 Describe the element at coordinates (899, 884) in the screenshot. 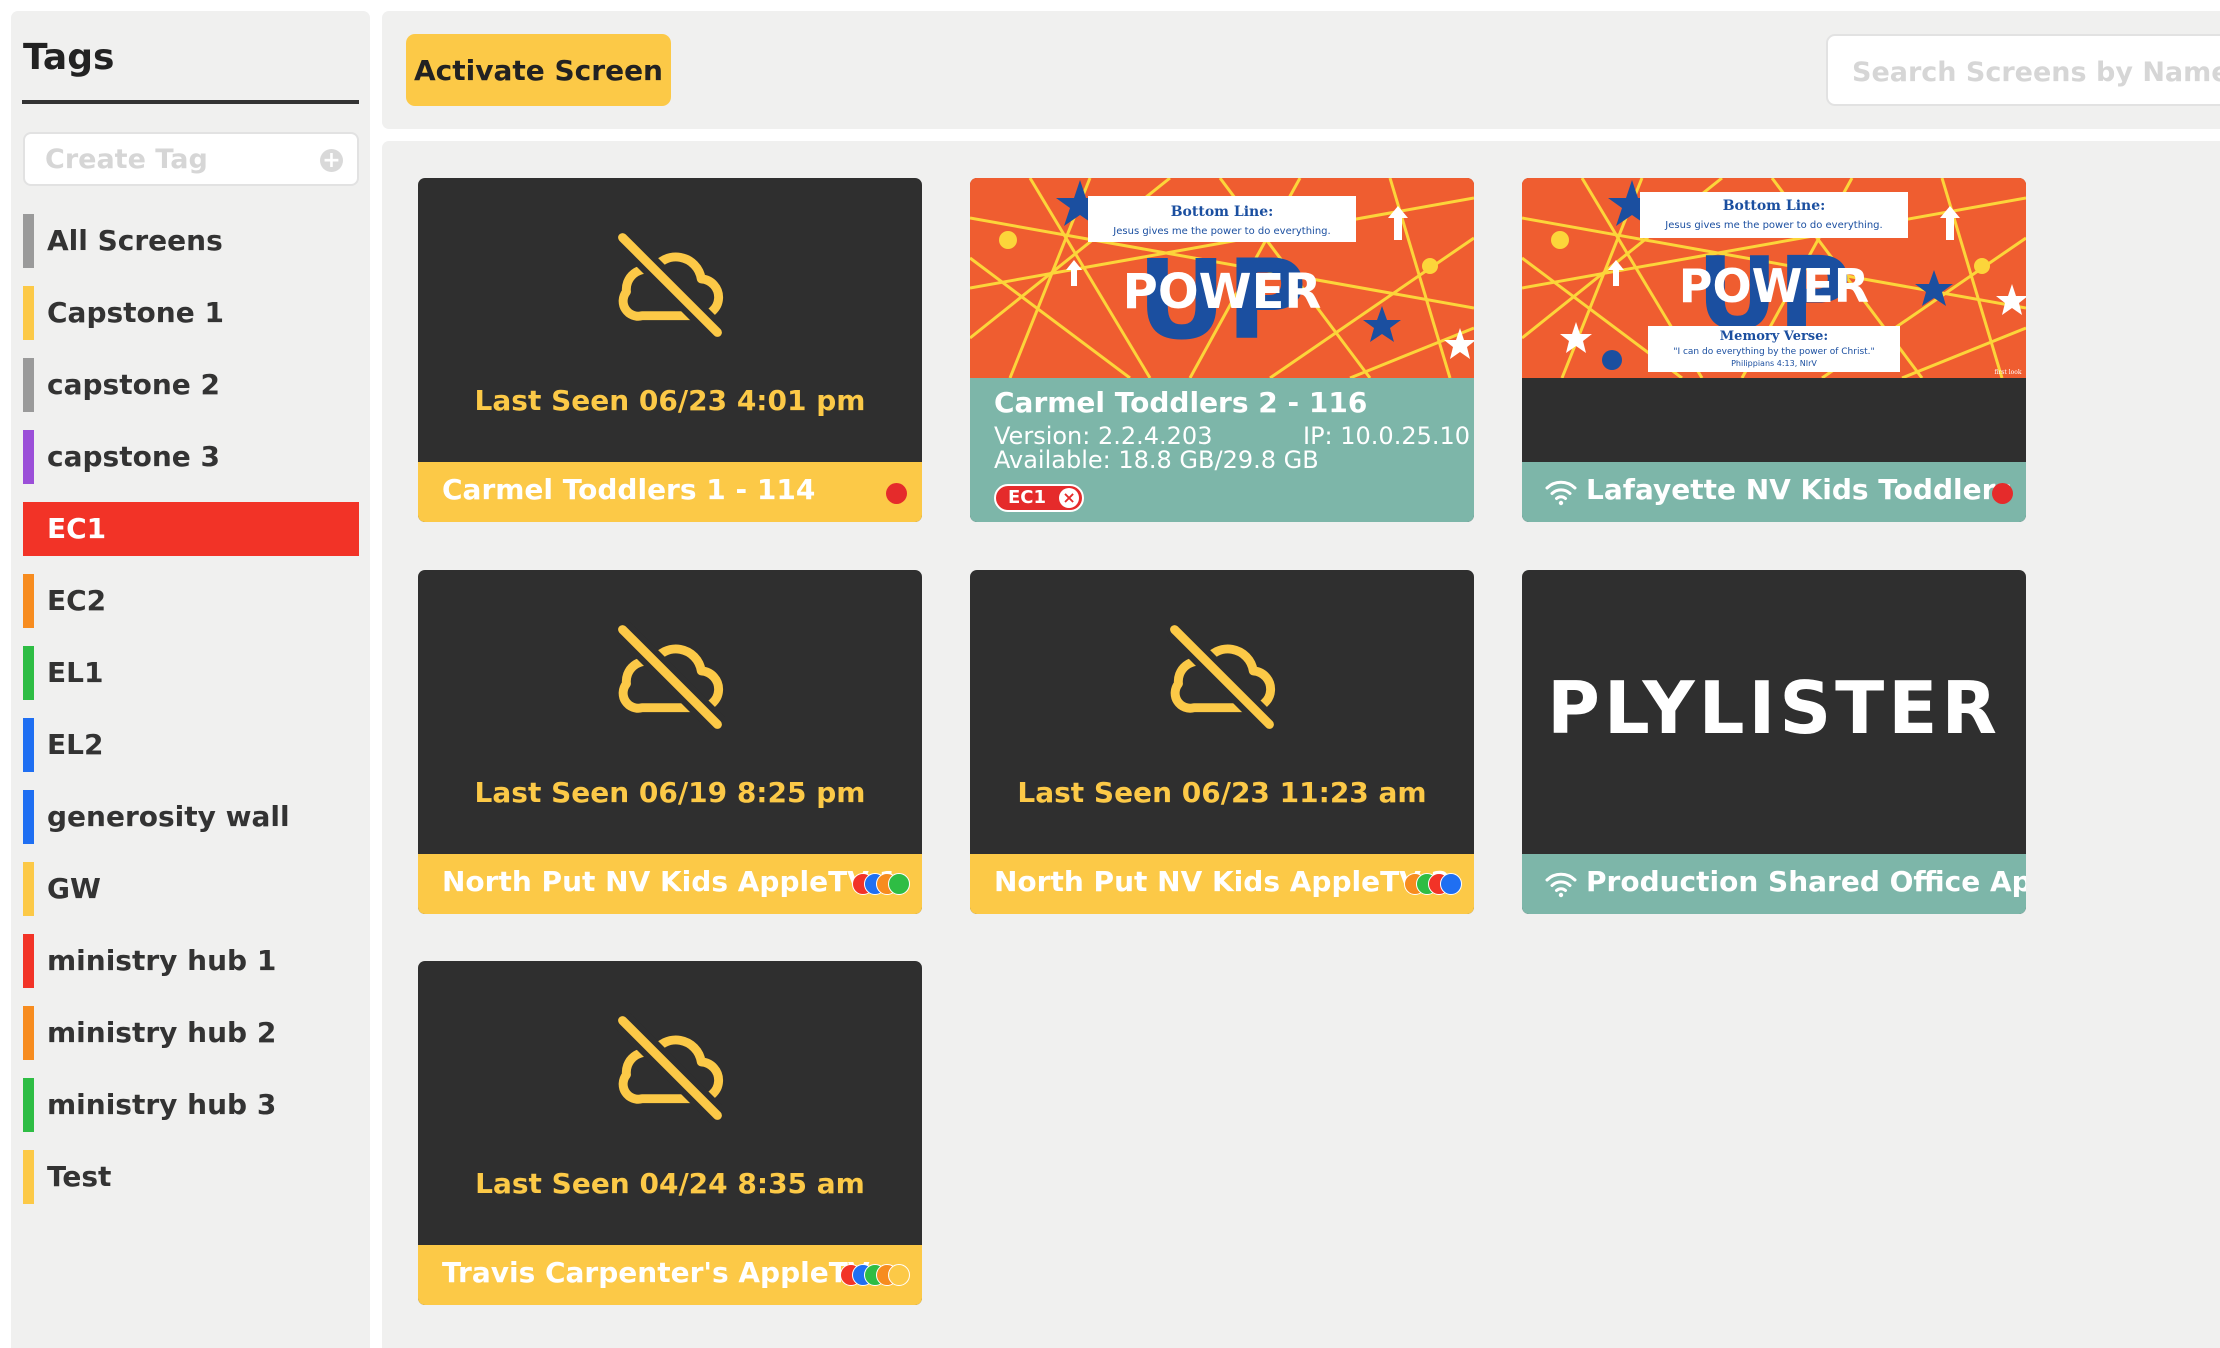

I see `tag-dot` at that location.